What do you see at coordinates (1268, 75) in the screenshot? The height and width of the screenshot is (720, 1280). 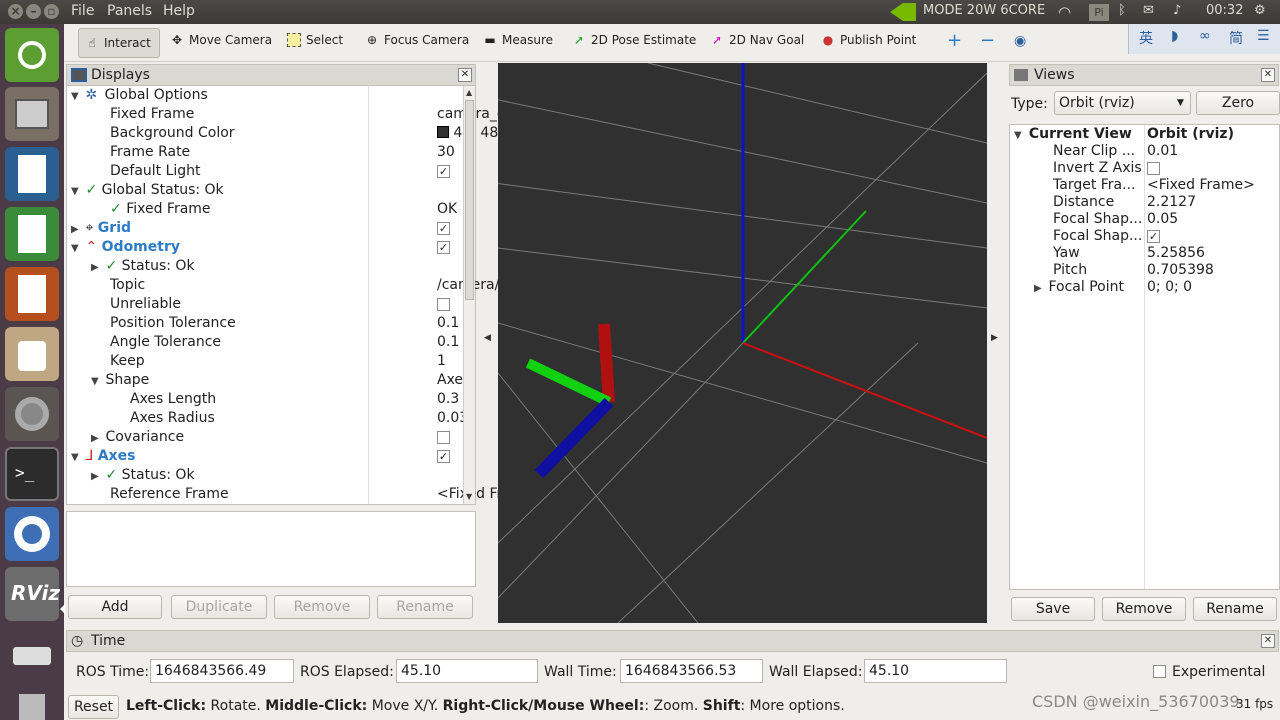 I see `views-close-button: ✕` at bounding box center [1268, 75].